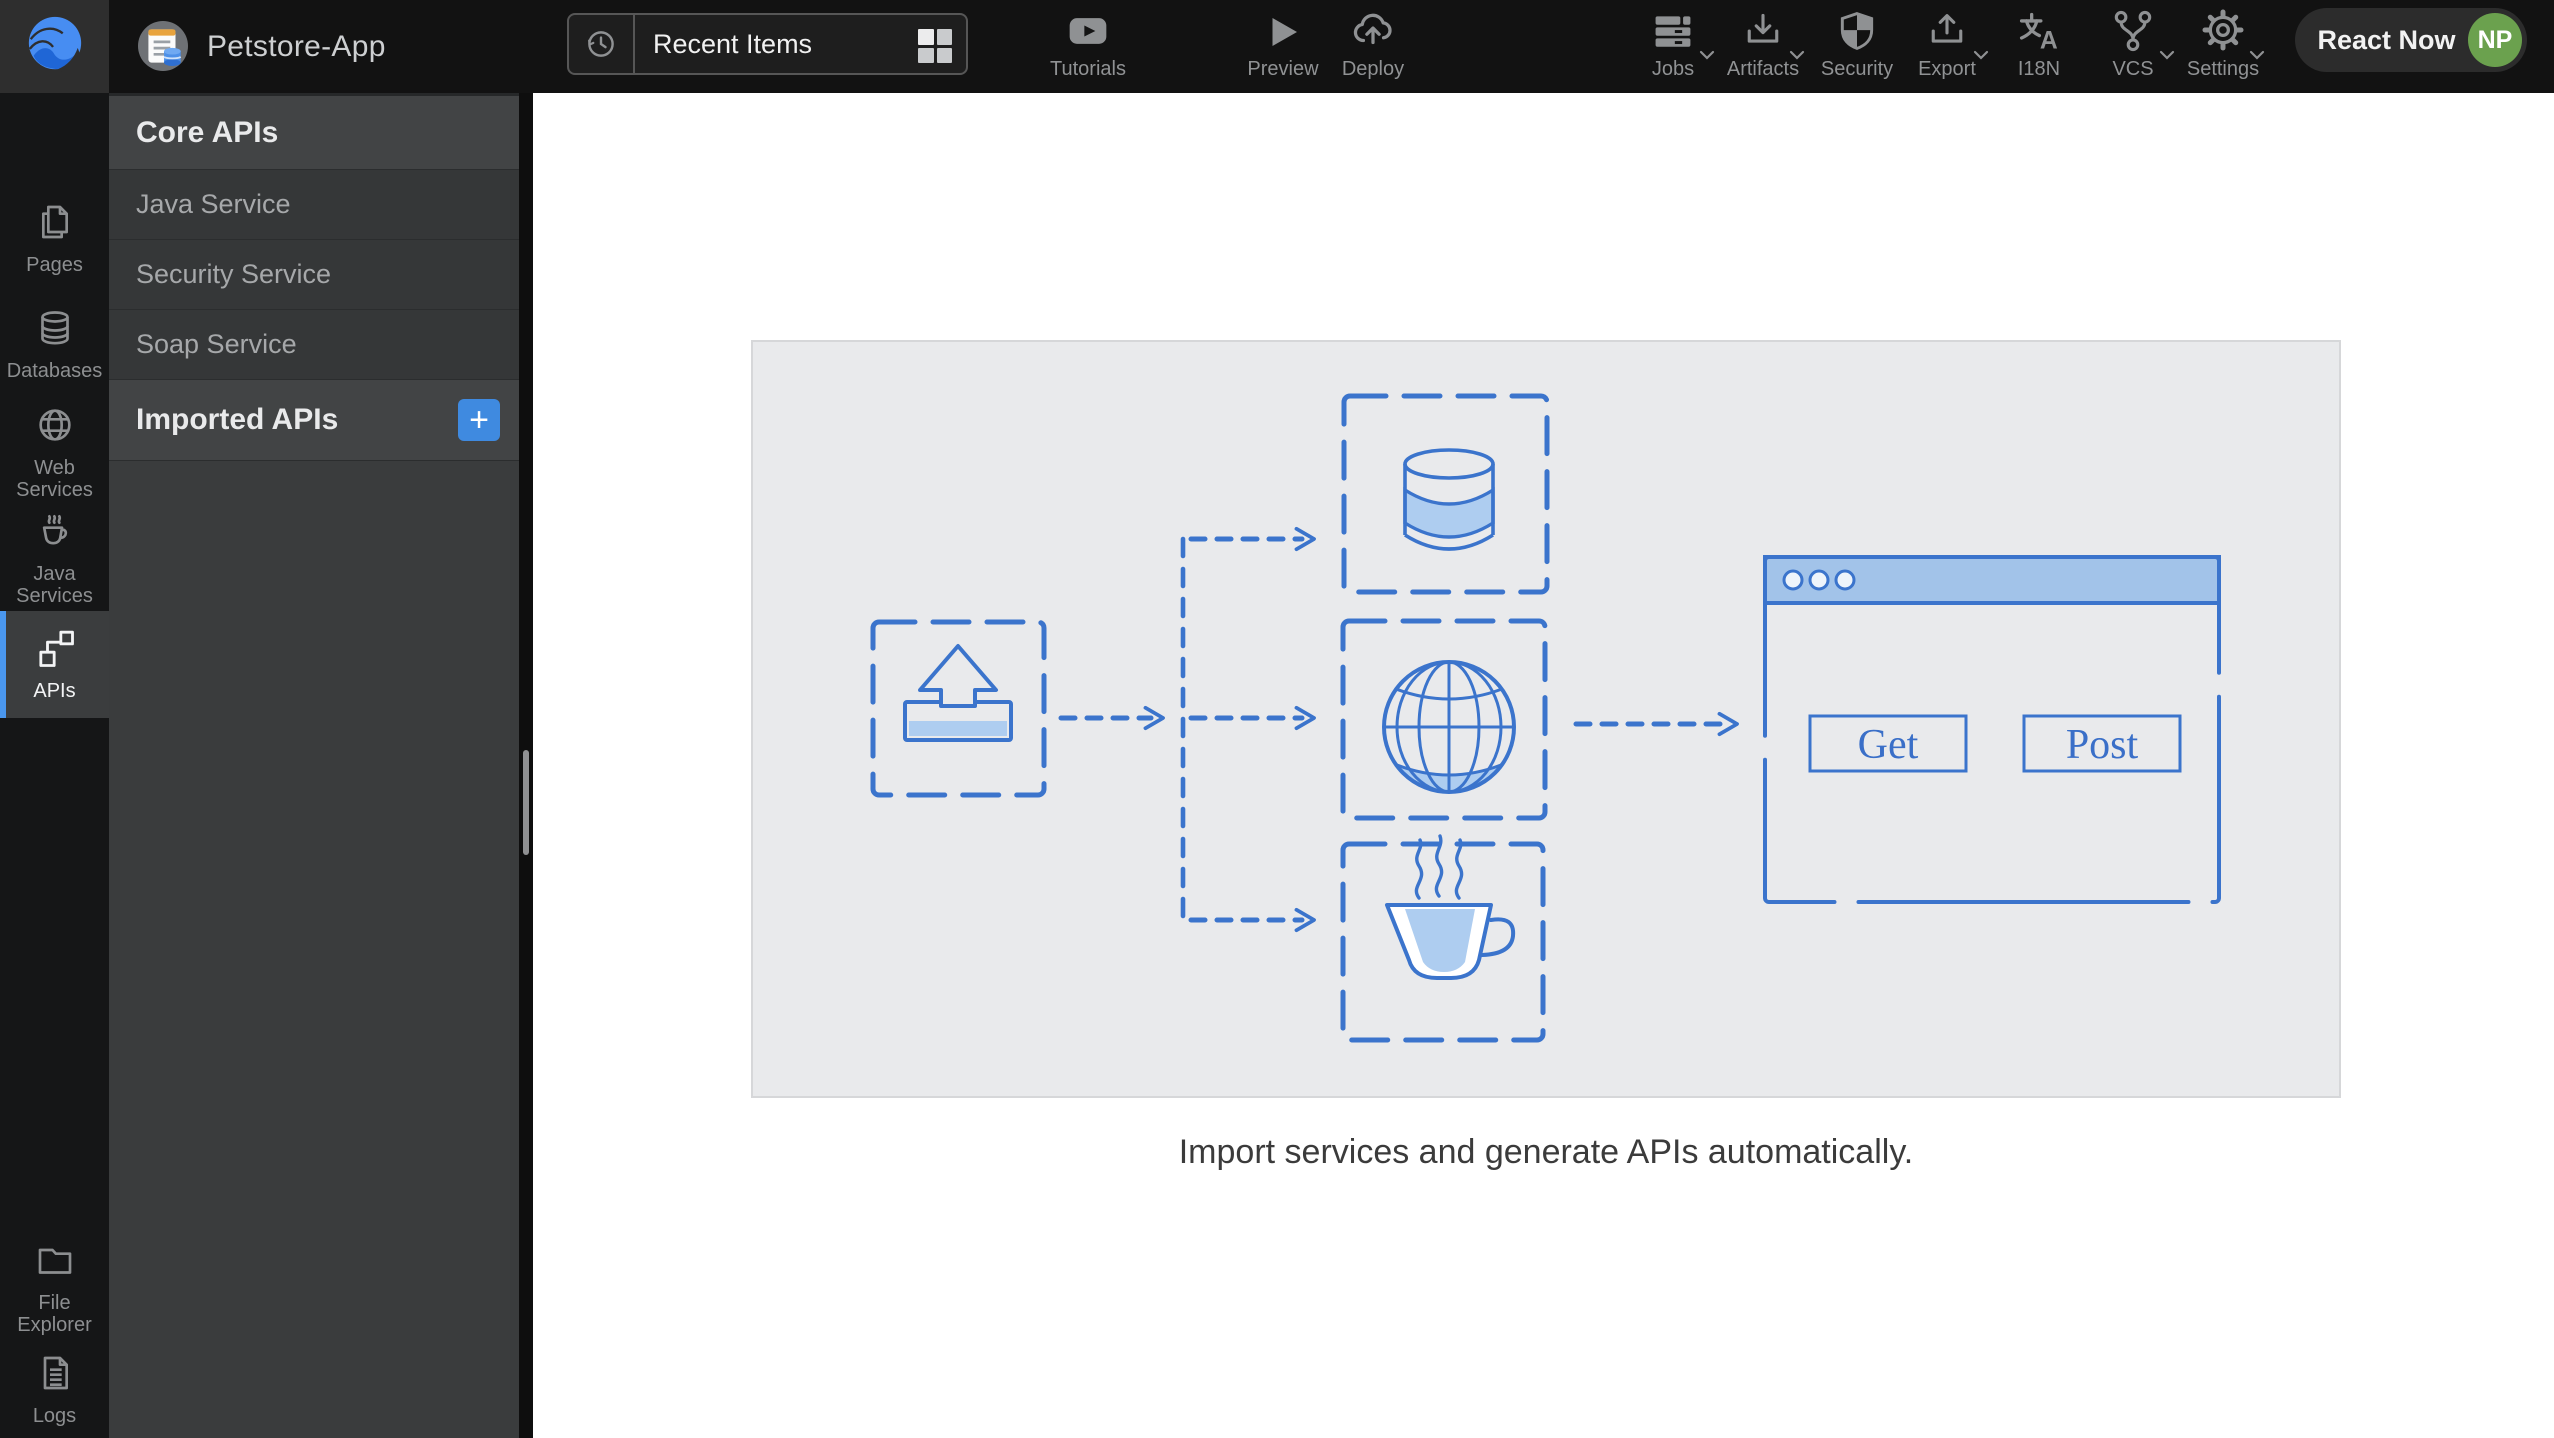 The height and width of the screenshot is (1438, 2554). I want to click on youtube-play-icon, so click(1088, 31).